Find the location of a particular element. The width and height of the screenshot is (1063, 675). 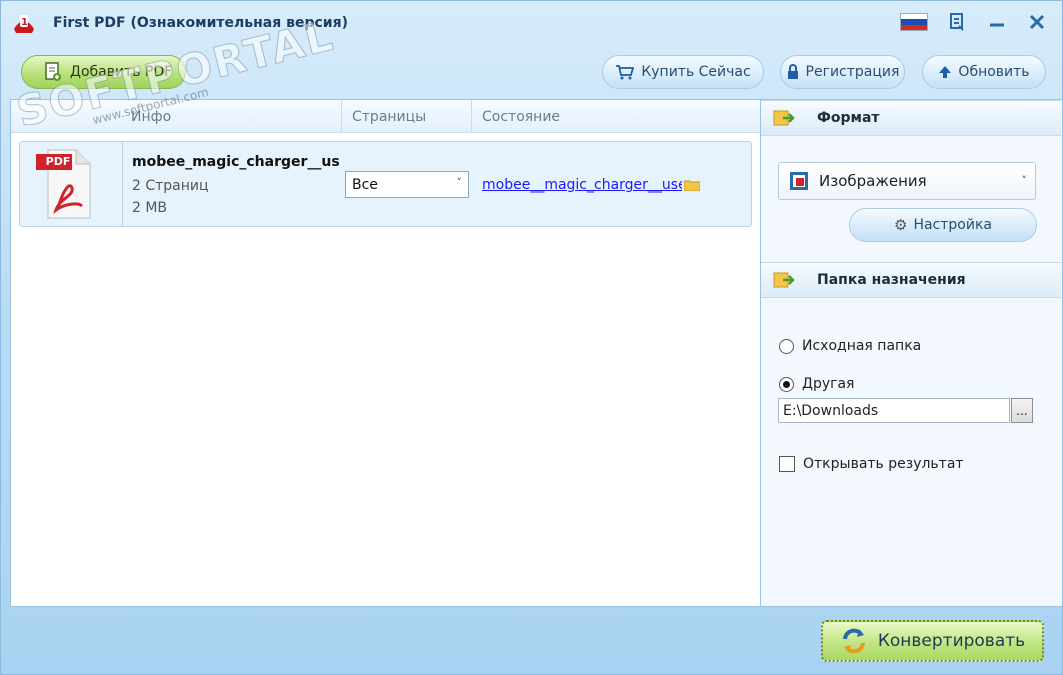

lock-icon is located at coordinates (792, 71).